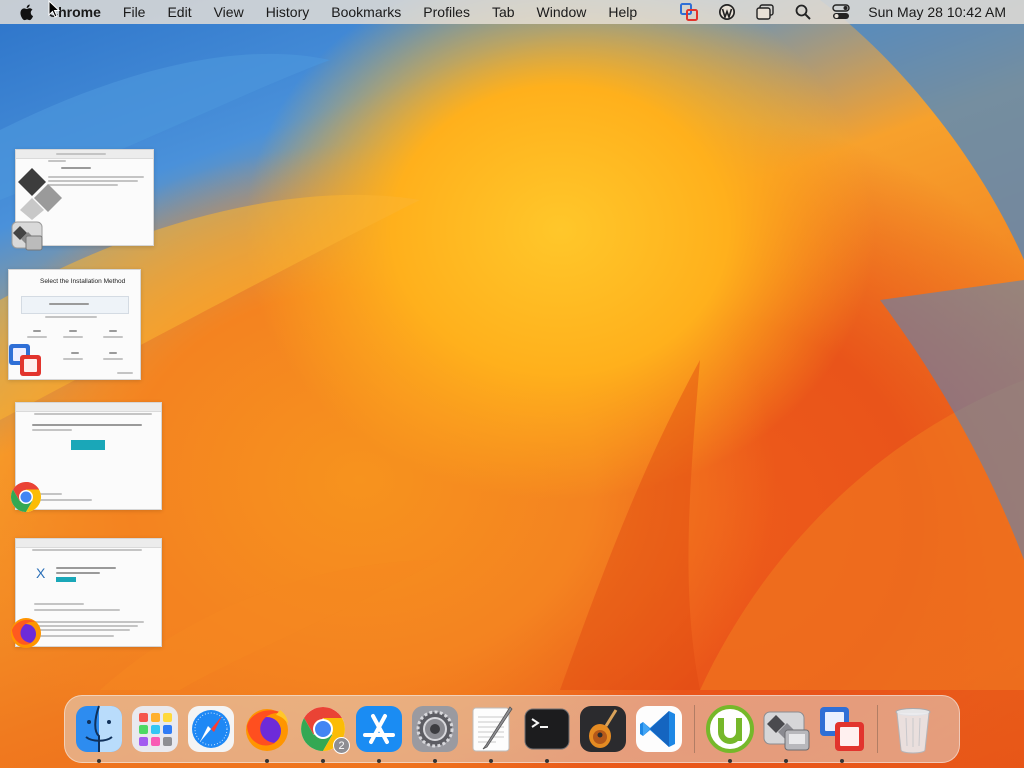 The height and width of the screenshot is (768, 1024). What do you see at coordinates (689, 12) in the screenshot?
I see `vmware-fusion-status-icon` at bounding box center [689, 12].